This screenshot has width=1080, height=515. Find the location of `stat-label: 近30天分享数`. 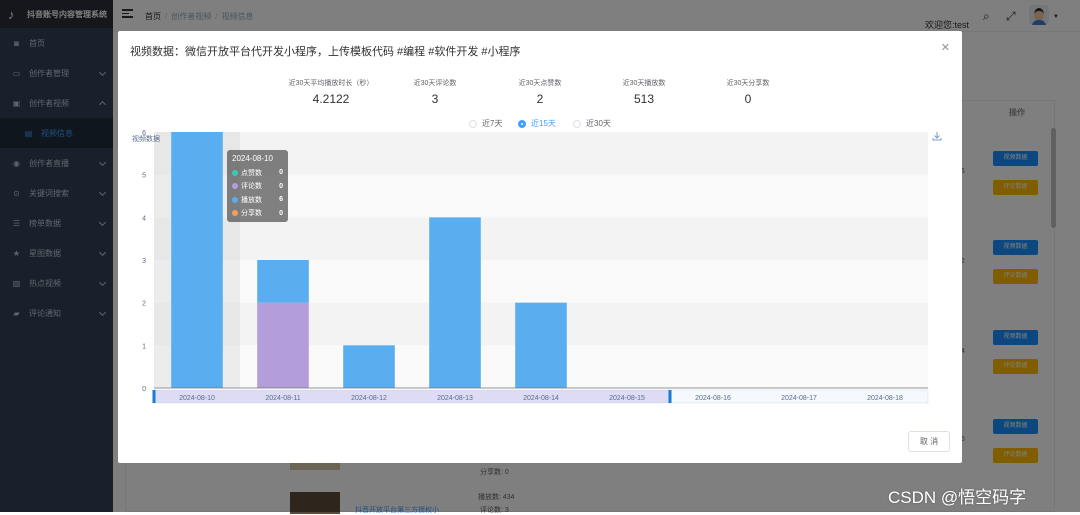

stat-label: 近30天分享数 is located at coordinates (748, 83).